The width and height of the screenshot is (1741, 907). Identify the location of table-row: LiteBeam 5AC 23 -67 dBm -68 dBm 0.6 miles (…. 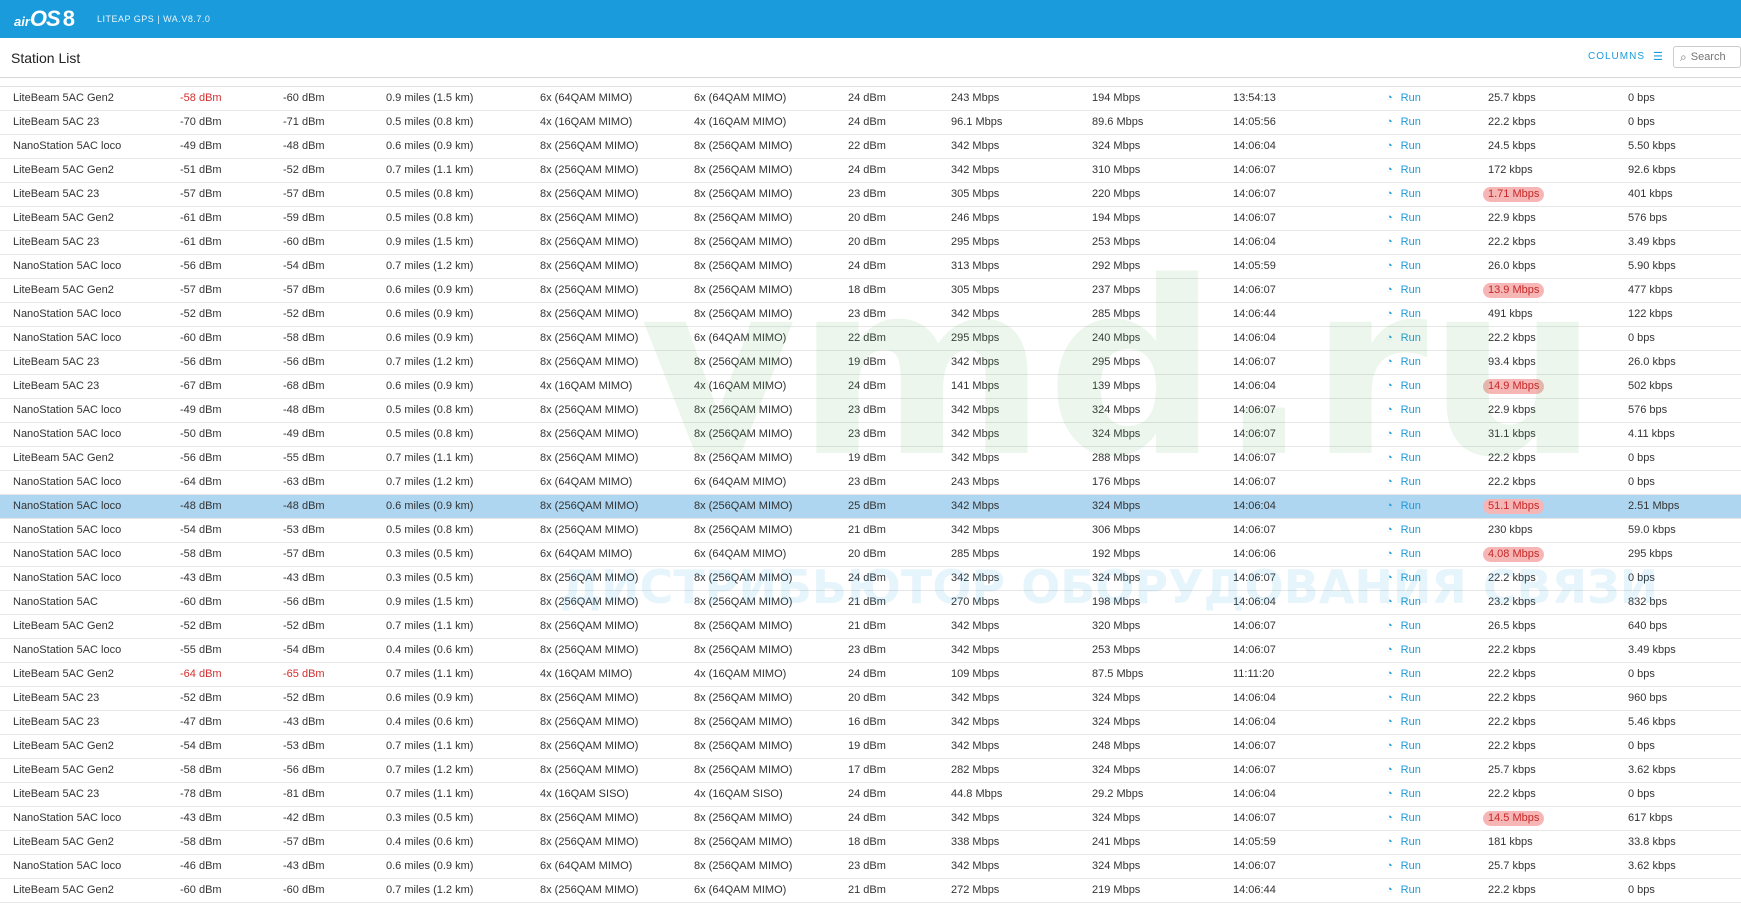
(870, 387).